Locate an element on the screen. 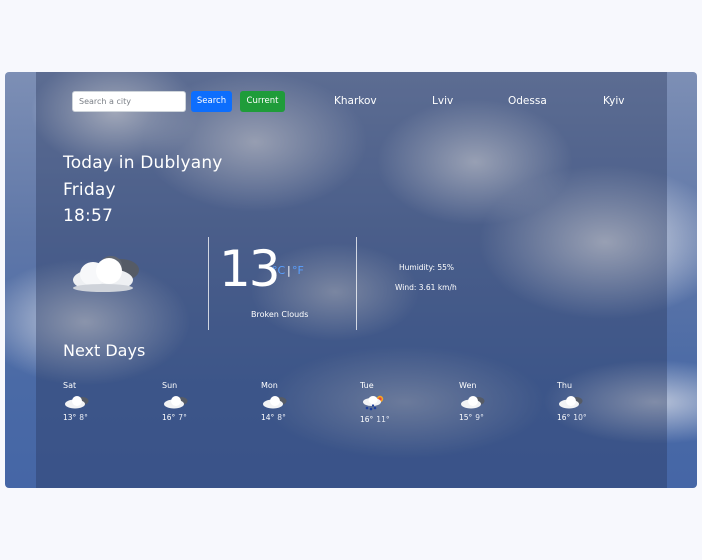 The height and width of the screenshot is (560, 702). search-button: Search is located at coordinates (211, 101).